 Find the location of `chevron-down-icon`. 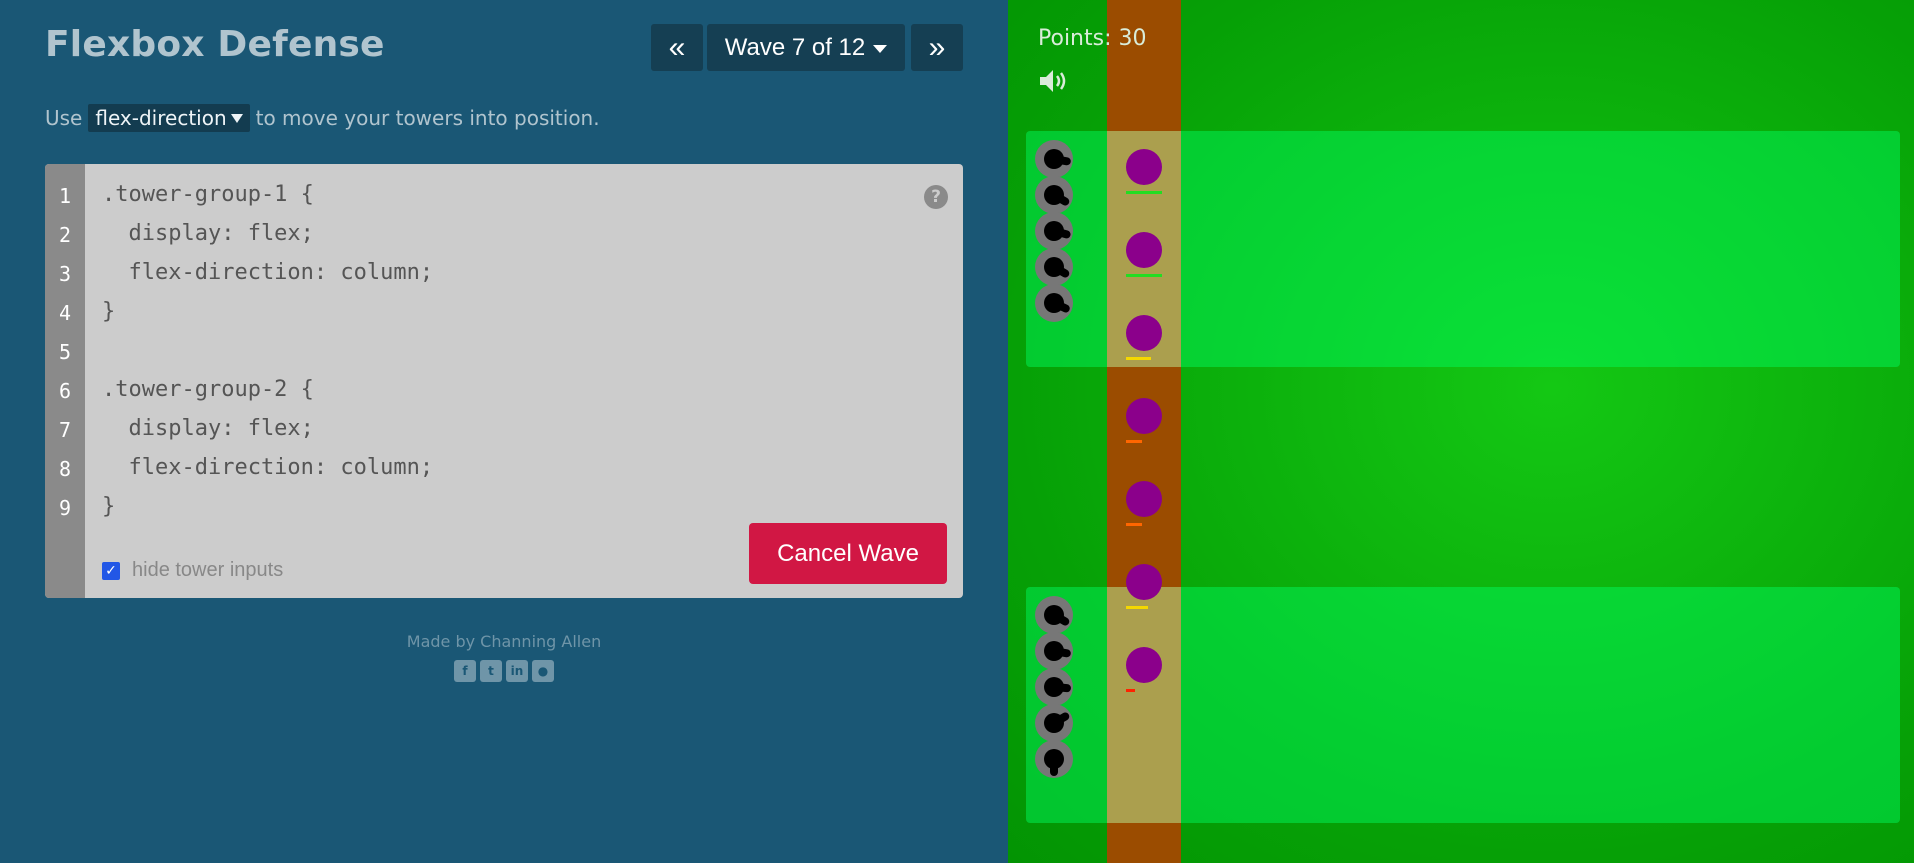

chevron-down-icon is located at coordinates (880, 48).